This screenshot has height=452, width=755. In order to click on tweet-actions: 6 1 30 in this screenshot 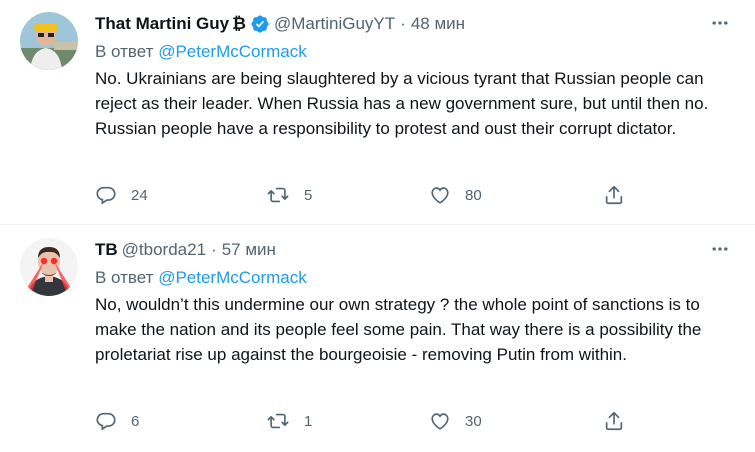, I will do `click(365, 421)`.